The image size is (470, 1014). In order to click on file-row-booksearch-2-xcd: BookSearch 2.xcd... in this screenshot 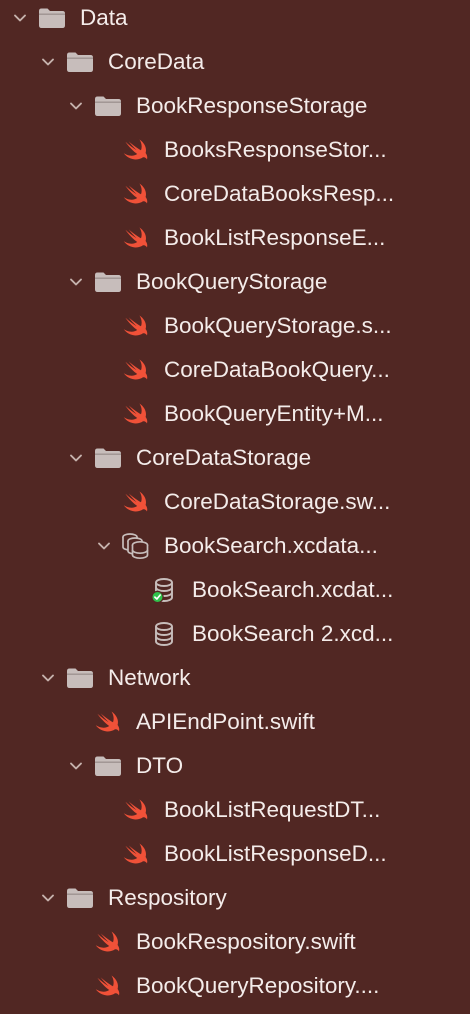, I will do `click(235, 634)`.